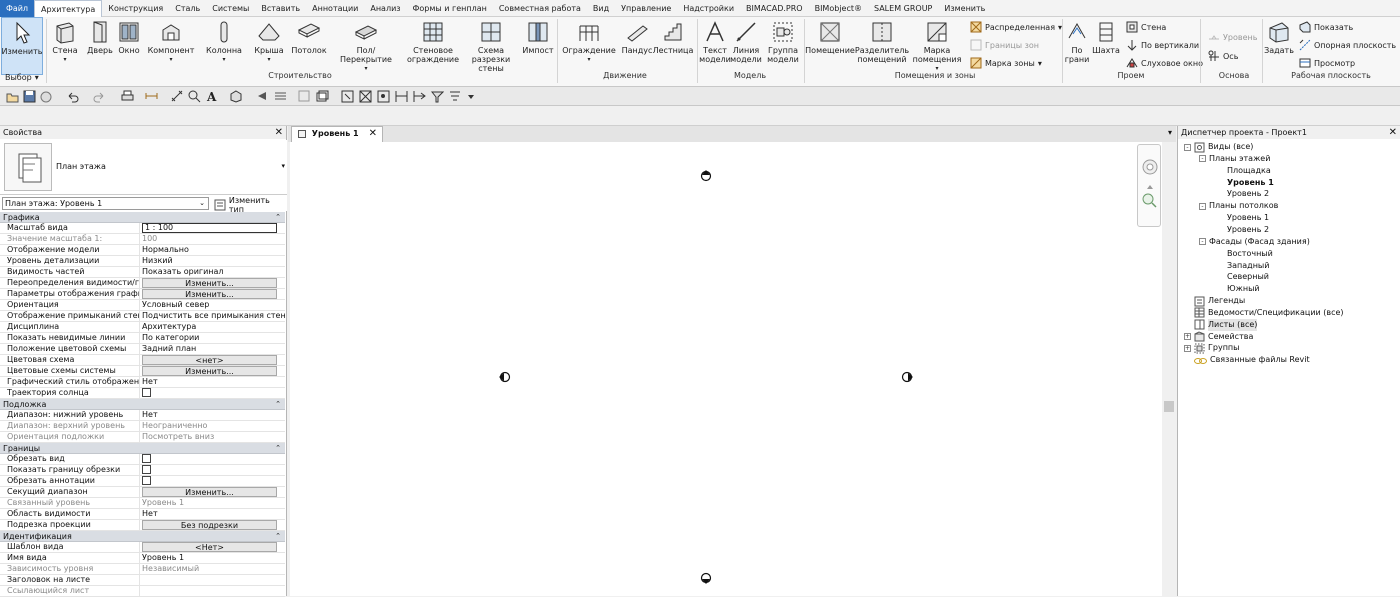  What do you see at coordinates (12, 96) in the screenshot?
I see `open-icon` at bounding box center [12, 96].